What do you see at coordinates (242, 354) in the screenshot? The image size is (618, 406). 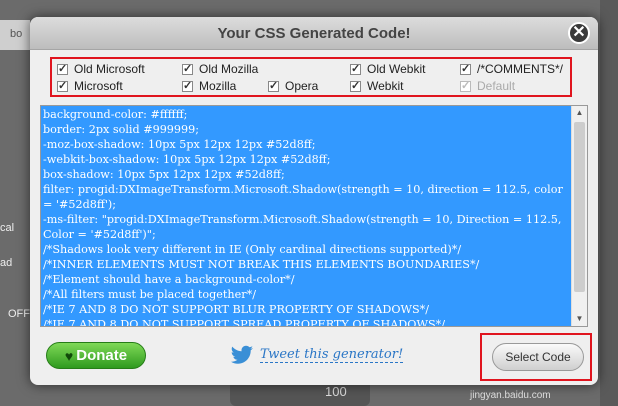 I see `twitter-bird-icon` at bounding box center [242, 354].